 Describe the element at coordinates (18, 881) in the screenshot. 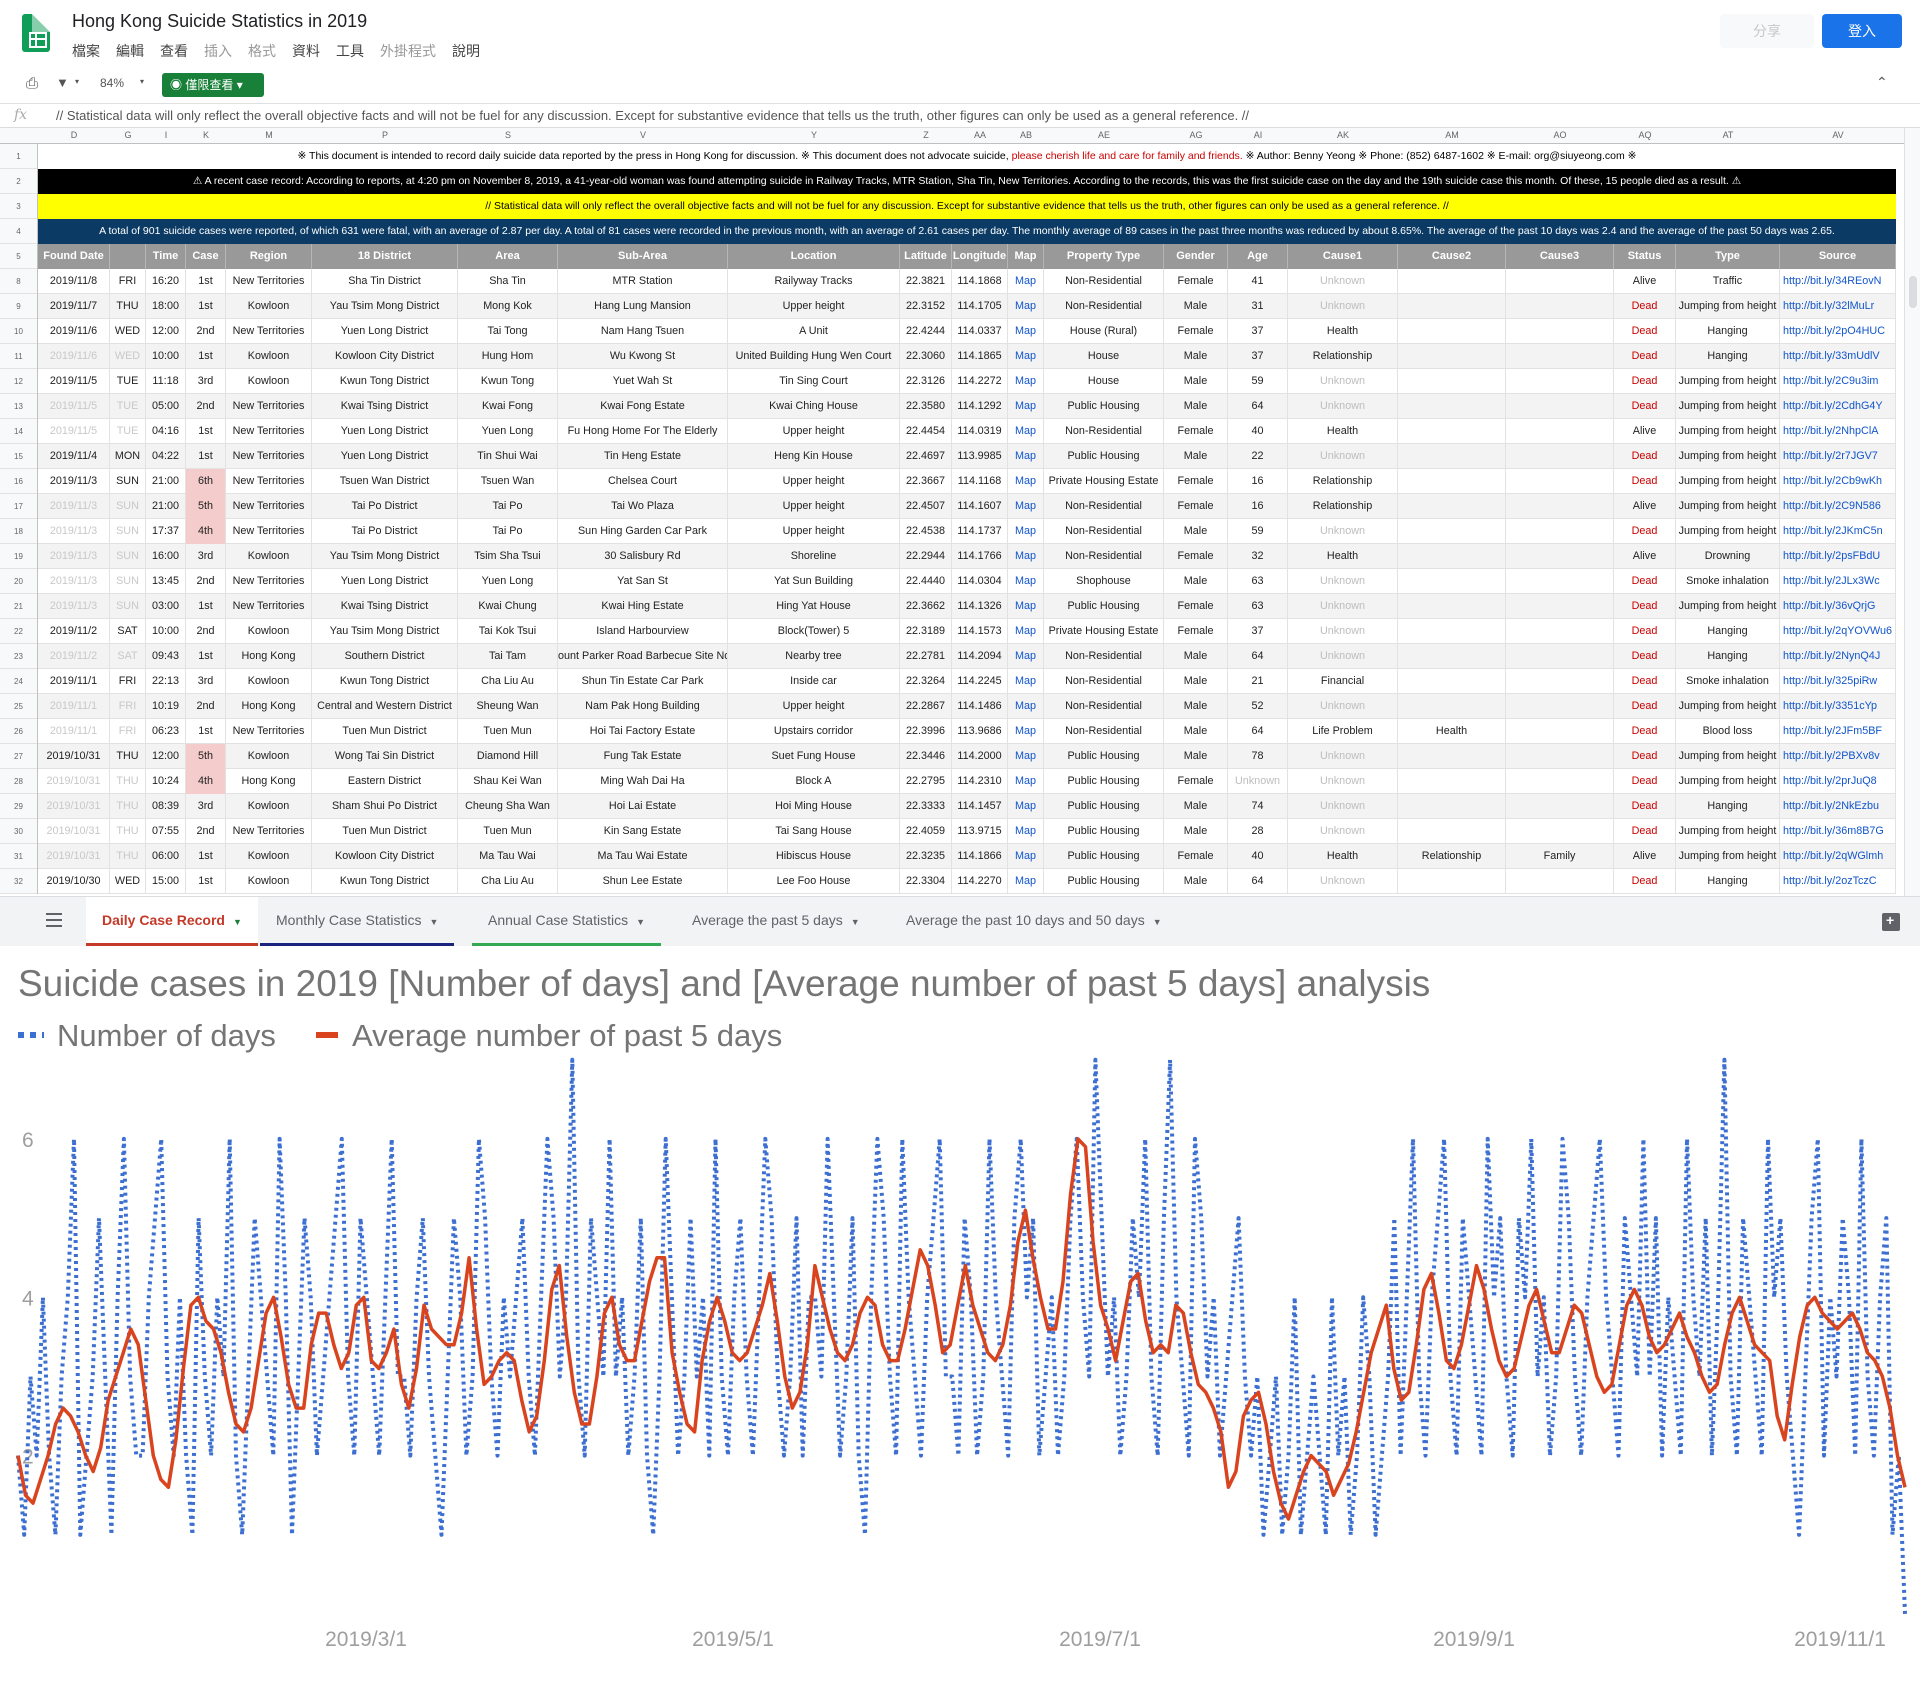

I see `row-number: 32` at that location.